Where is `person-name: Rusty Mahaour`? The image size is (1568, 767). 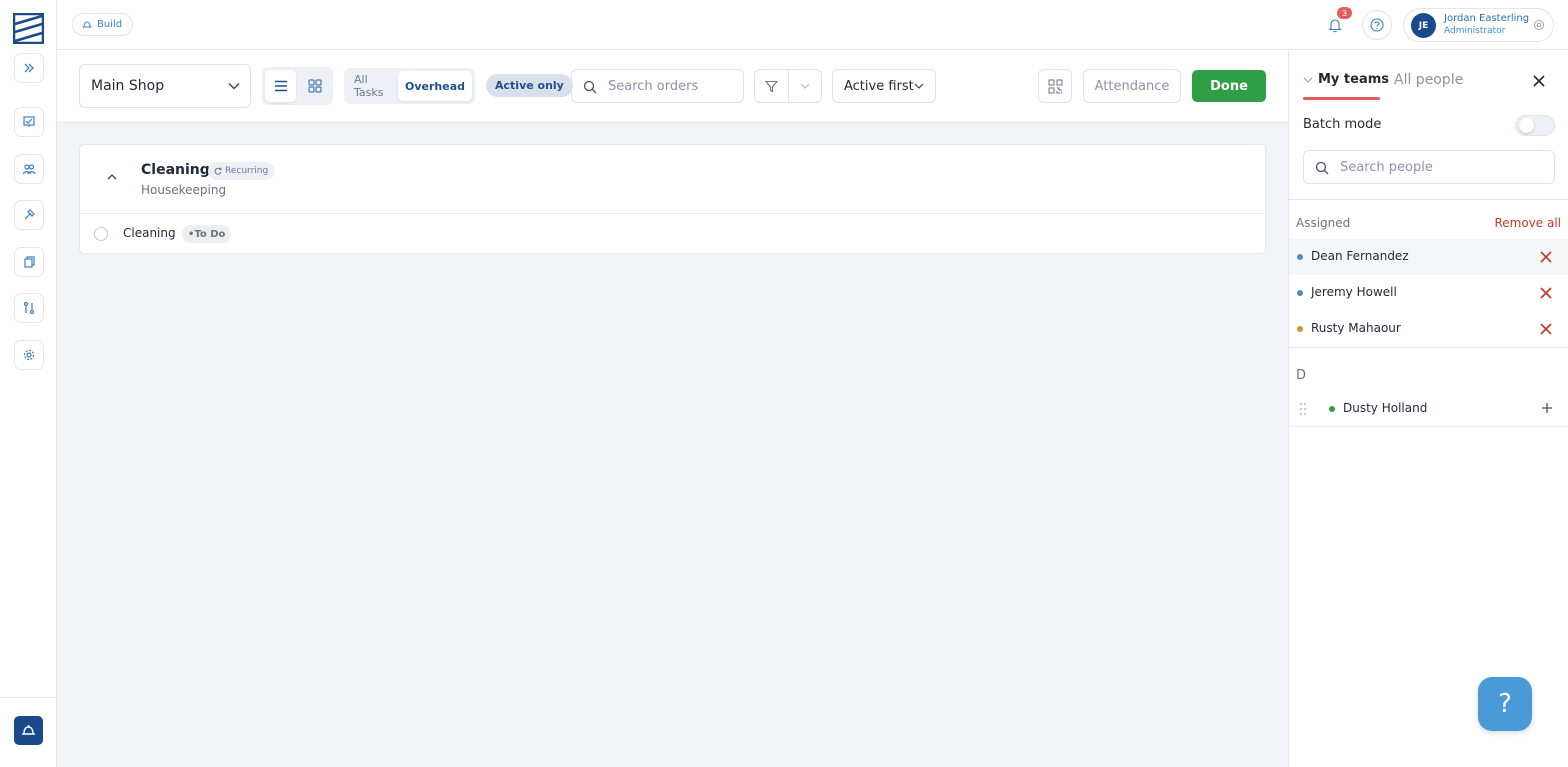 person-name: Rusty Mahaour is located at coordinates (1356, 328).